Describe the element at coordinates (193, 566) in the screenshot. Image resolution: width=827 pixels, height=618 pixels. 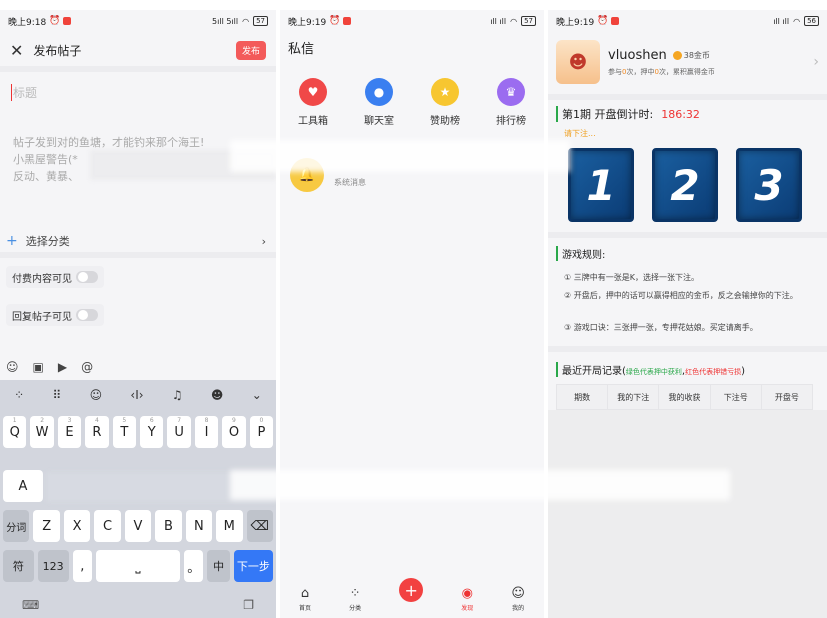
I see `period-key: 。` at that location.